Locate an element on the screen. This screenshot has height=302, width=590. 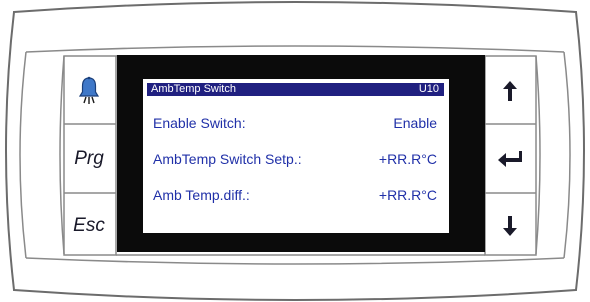
screen-code: U10 is located at coordinates (428, 89).